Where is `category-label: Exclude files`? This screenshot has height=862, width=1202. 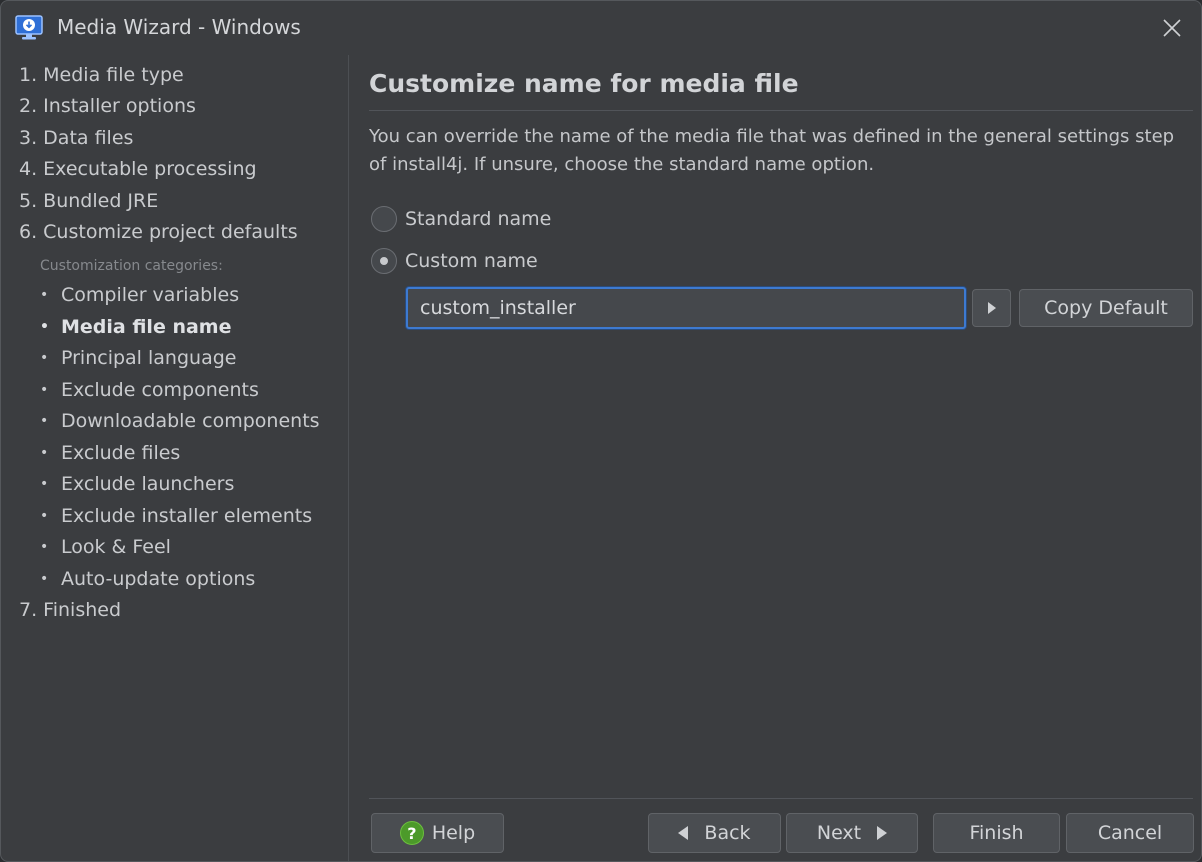 category-label: Exclude files is located at coordinates (121, 453).